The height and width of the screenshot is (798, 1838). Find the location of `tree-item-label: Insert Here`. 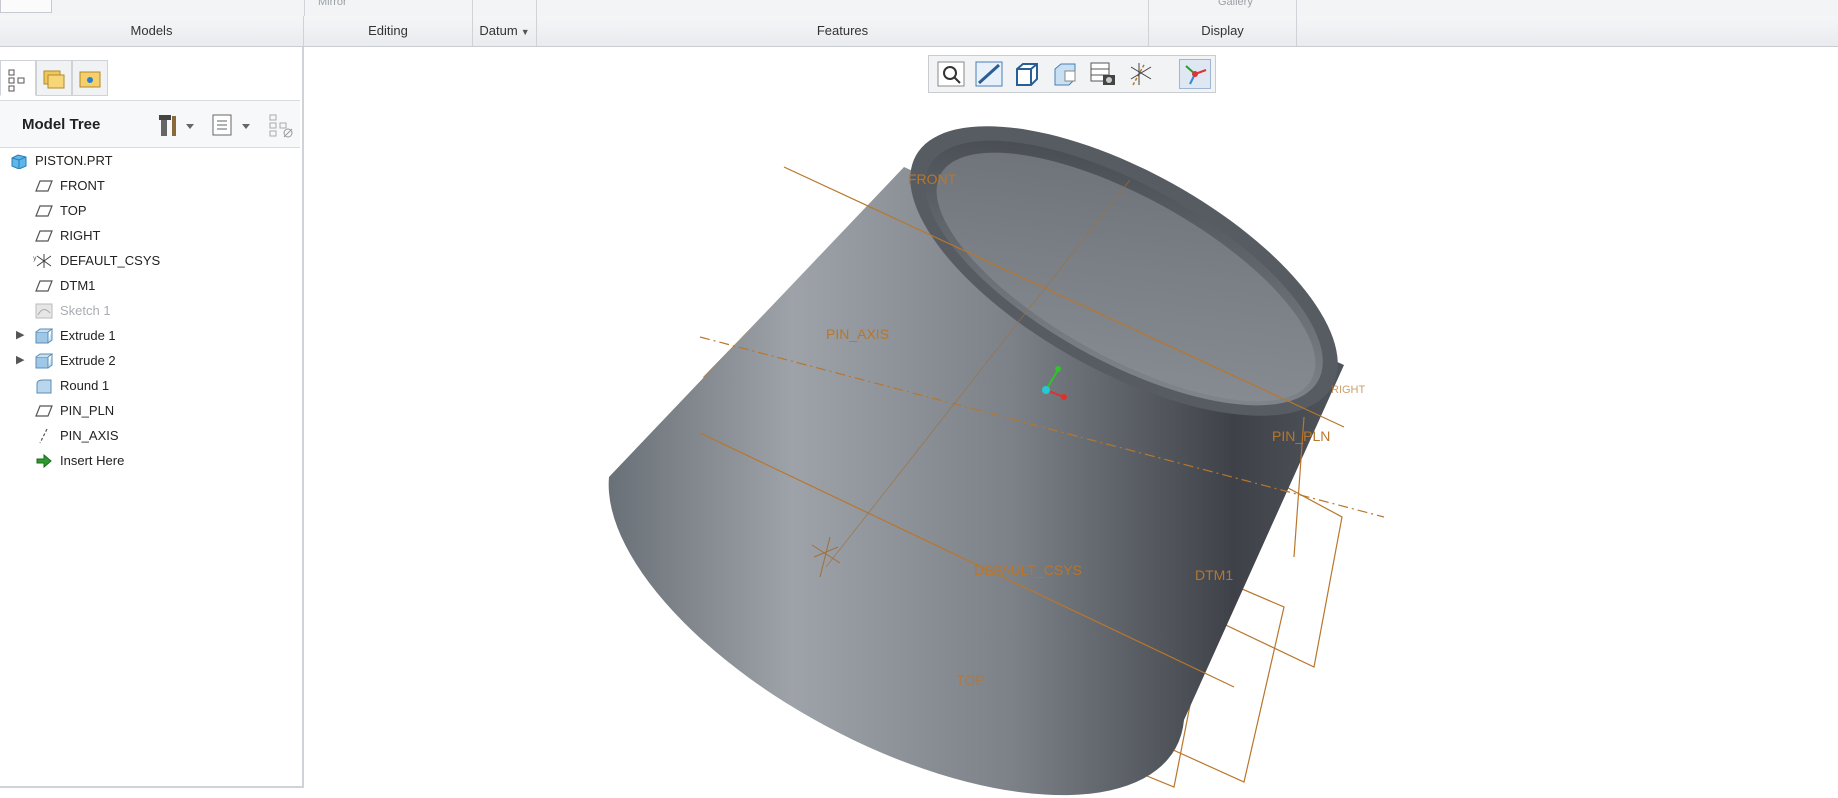

tree-item-label: Insert Here is located at coordinates (92, 460).